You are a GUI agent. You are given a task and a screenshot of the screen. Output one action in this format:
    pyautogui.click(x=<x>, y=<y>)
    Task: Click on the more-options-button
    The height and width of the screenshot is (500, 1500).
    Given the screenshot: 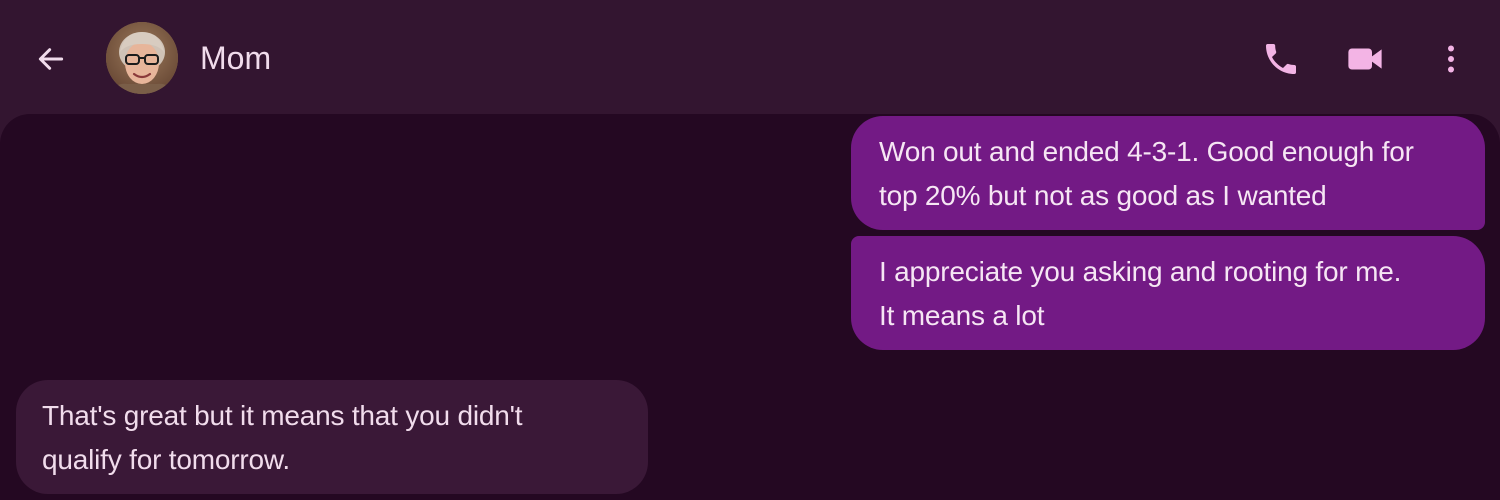 What is the action you would take?
    pyautogui.click(x=1451, y=59)
    